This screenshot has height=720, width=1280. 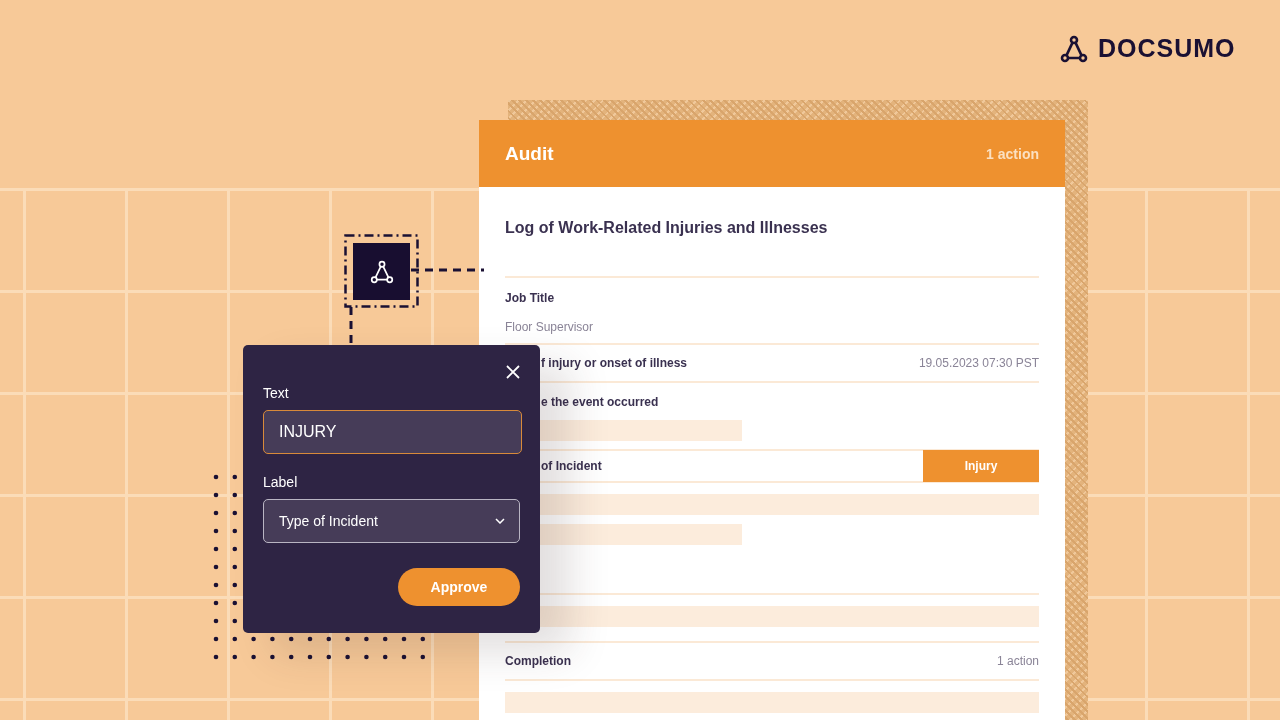 What do you see at coordinates (538, 661) in the screenshot?
I see `field-label: Completion` at bounding box center [538, 661].